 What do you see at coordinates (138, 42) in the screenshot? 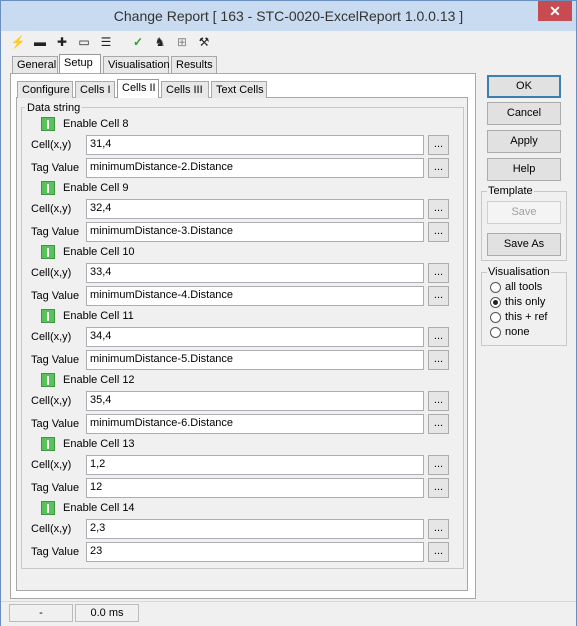
I see `checkmark-icon: ✓` at bounding box center [138, 42].